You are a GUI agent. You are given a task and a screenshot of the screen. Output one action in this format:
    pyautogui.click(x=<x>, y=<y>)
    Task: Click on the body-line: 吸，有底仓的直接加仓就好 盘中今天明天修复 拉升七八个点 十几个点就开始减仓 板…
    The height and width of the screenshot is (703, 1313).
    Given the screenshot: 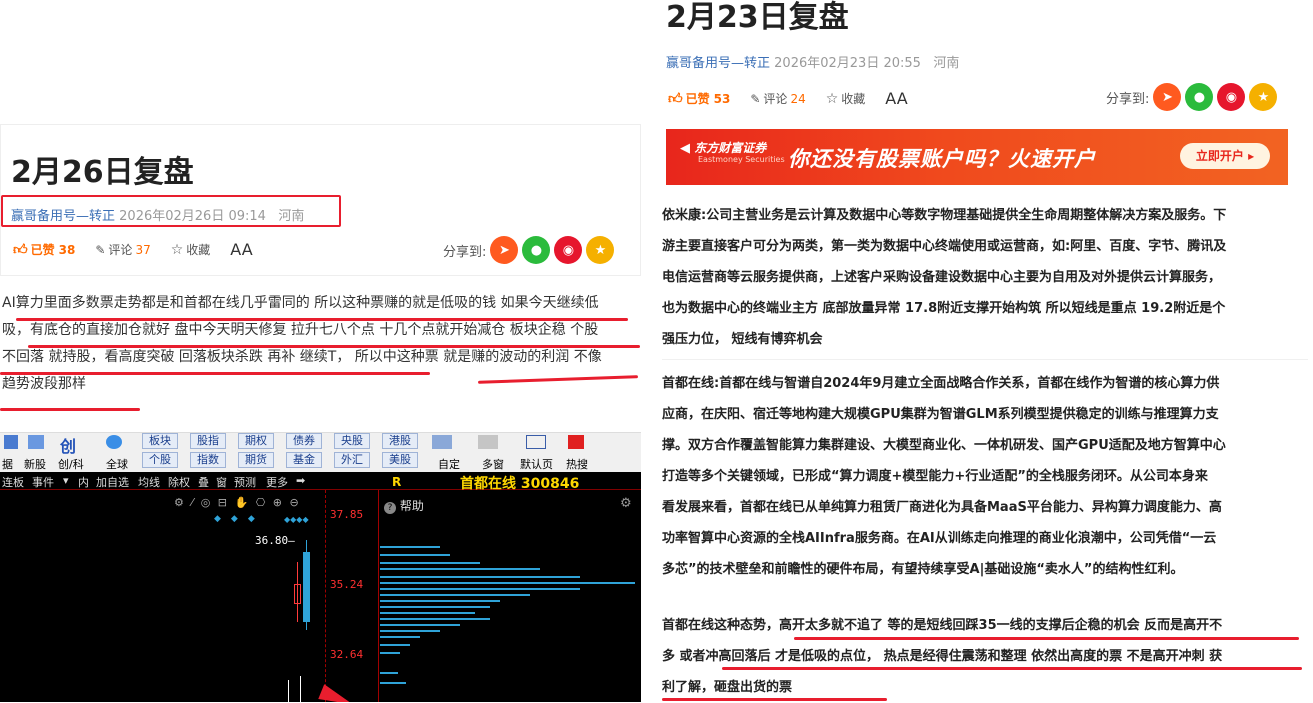 What is the action you would take?
    pyautogui.click(x=300, y=330)
    